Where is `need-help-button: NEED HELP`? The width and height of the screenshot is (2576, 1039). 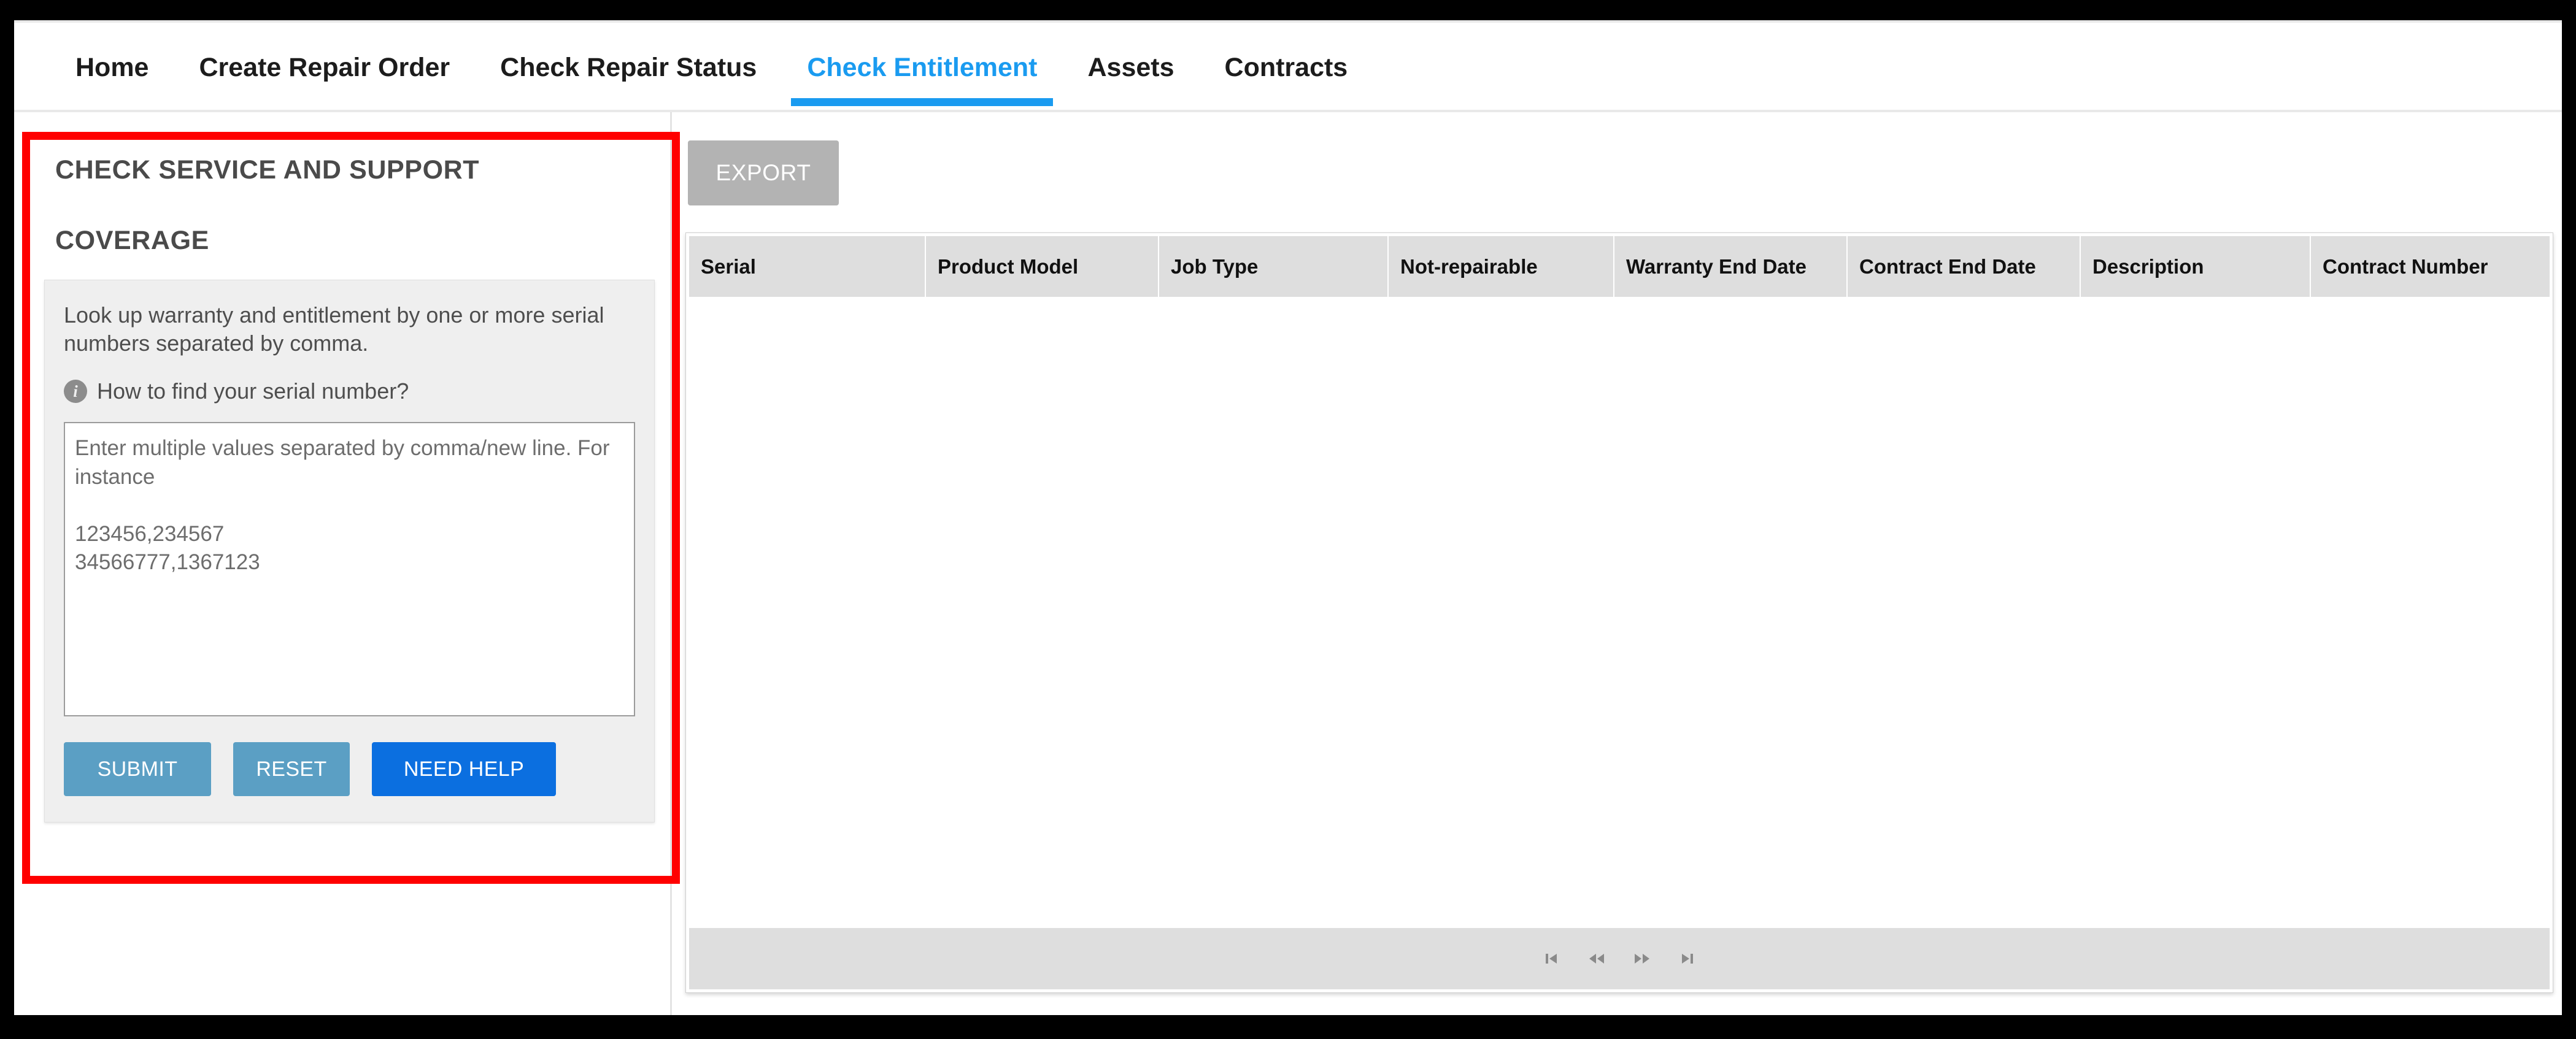
need-help-button: NEED HELP is located at coordinates (464, 769).